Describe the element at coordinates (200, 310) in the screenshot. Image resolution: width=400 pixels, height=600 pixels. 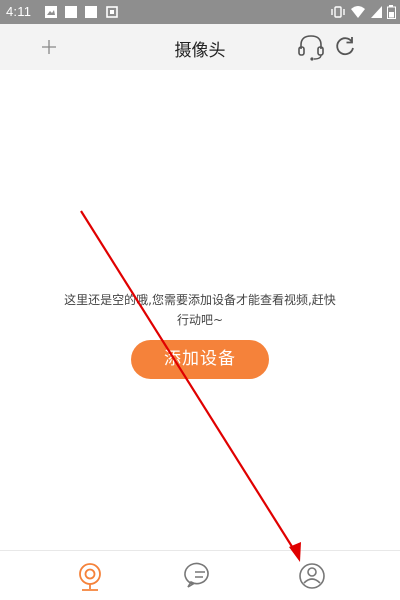
I see `empty-state-message: 这里还是空的哦,您需要添加设备才能查看视频,赶快行动吧~` at that location.